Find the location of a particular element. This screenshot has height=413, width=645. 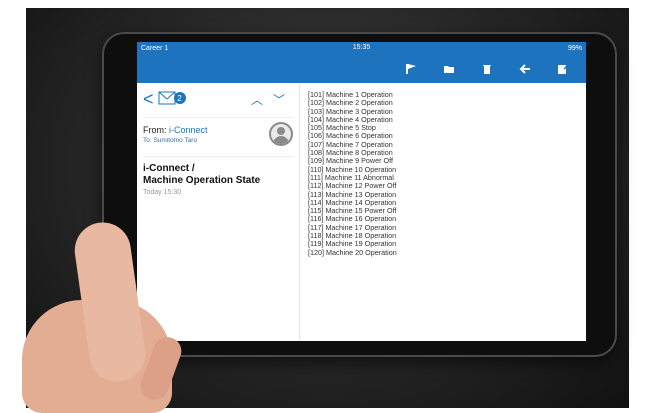

back-button: < is located at coordinates (148, 99).